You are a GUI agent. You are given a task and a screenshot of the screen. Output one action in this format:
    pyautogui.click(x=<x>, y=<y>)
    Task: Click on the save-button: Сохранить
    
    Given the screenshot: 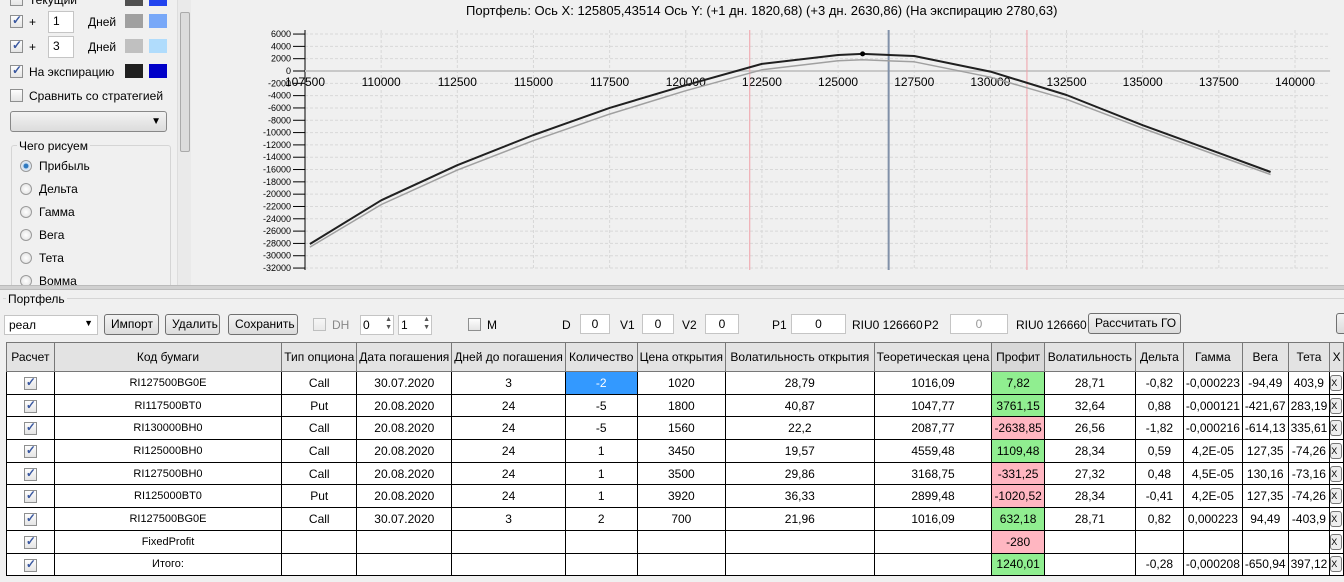 What is the action you would take?
    pyautogui.click(x=263, y=324)
    